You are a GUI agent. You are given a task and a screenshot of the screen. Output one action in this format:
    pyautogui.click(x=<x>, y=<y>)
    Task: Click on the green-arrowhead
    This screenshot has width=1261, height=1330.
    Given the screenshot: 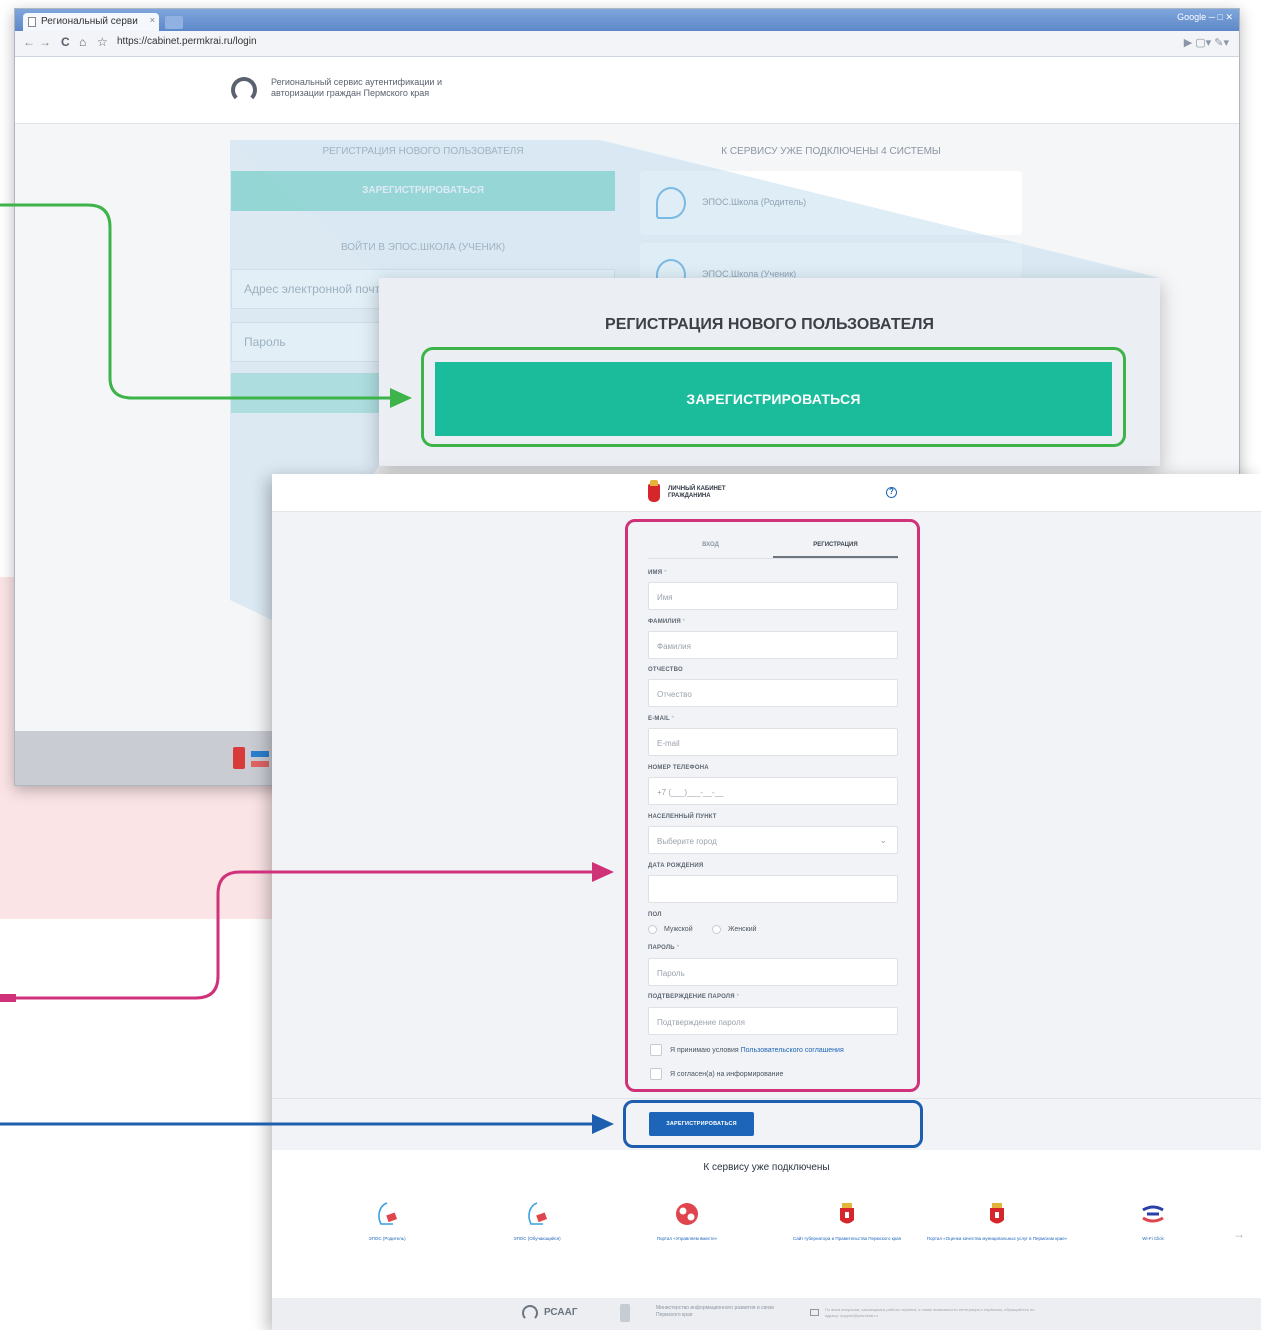 What is the action you would take?
    pyautogui.click(x=401, y=398)
    